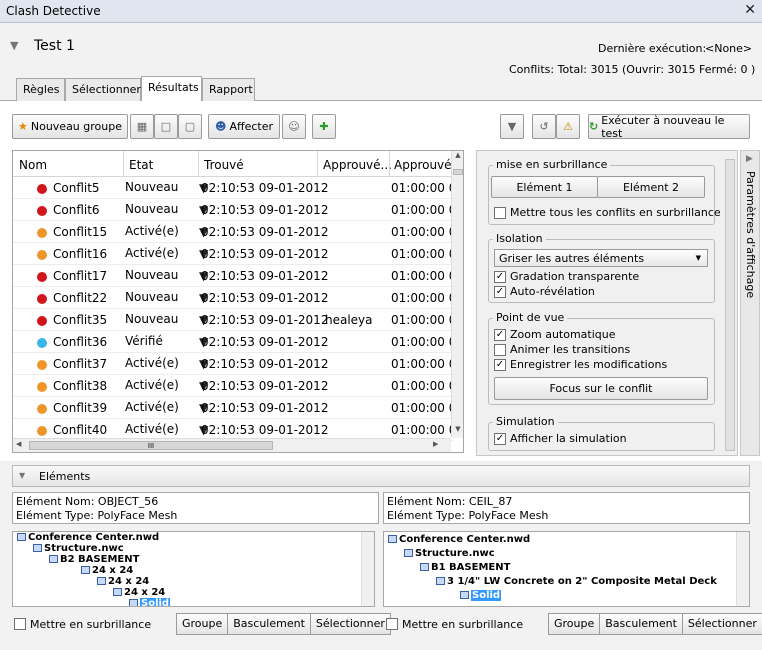 The height and width of the screenshot is (650, 762). Describe the element at coordinates (228, 89) in the screenshot. I see `tab-report: Rapport` at that location.